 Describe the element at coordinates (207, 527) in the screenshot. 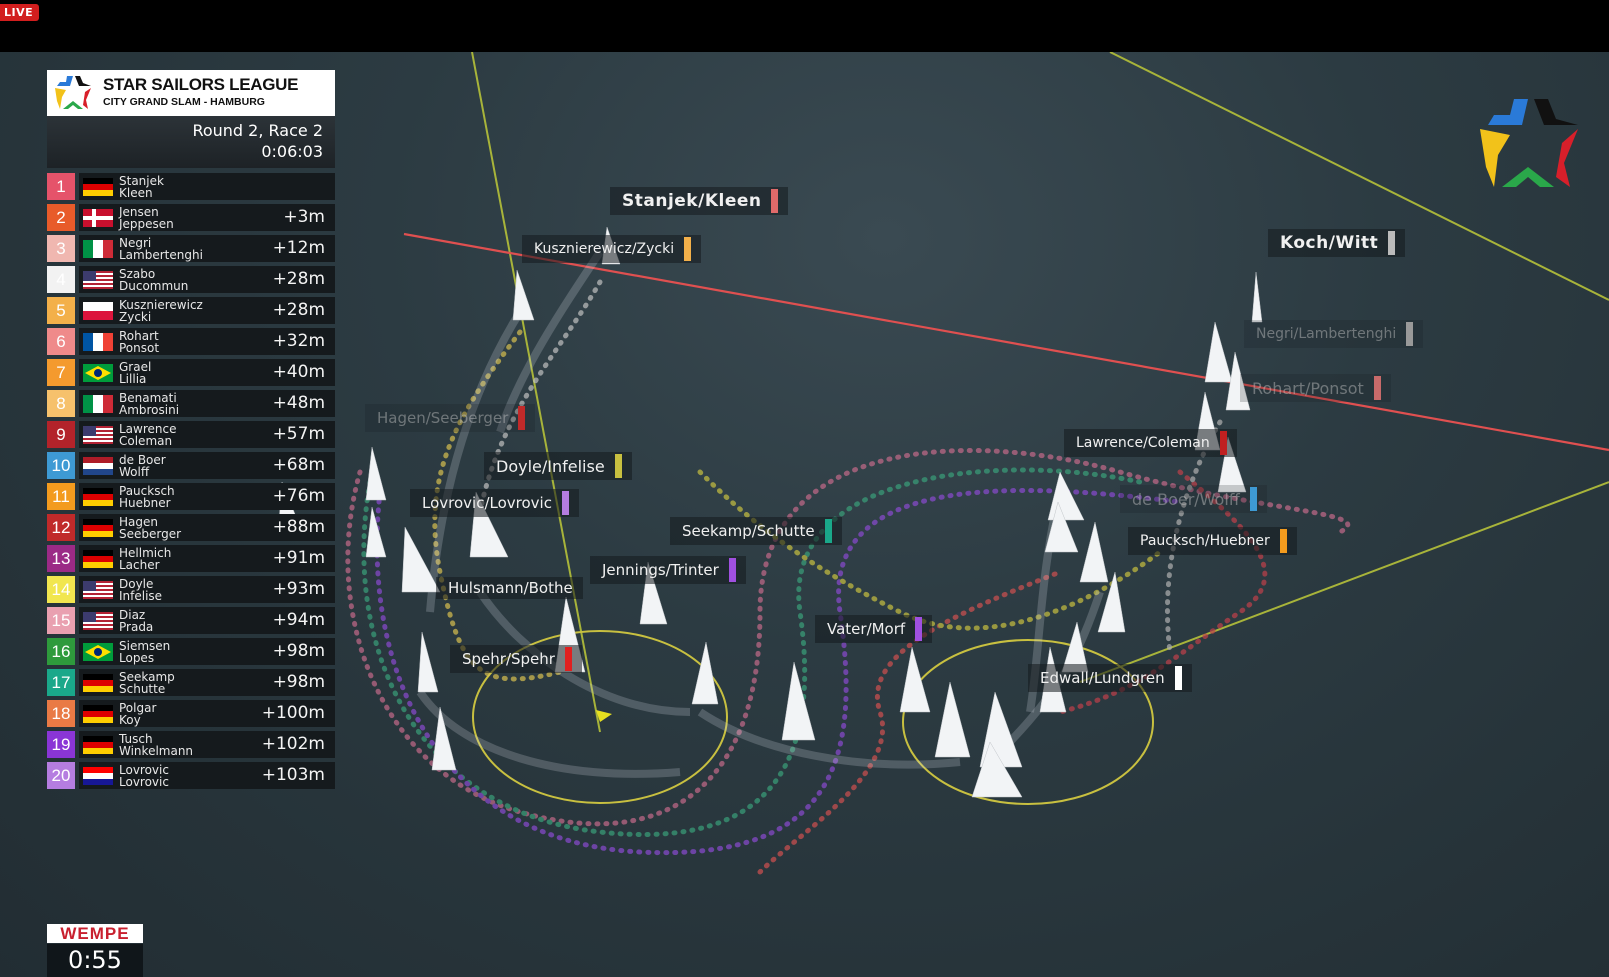

I see `team-entry: Hagen Seeberger +88m` at that location.